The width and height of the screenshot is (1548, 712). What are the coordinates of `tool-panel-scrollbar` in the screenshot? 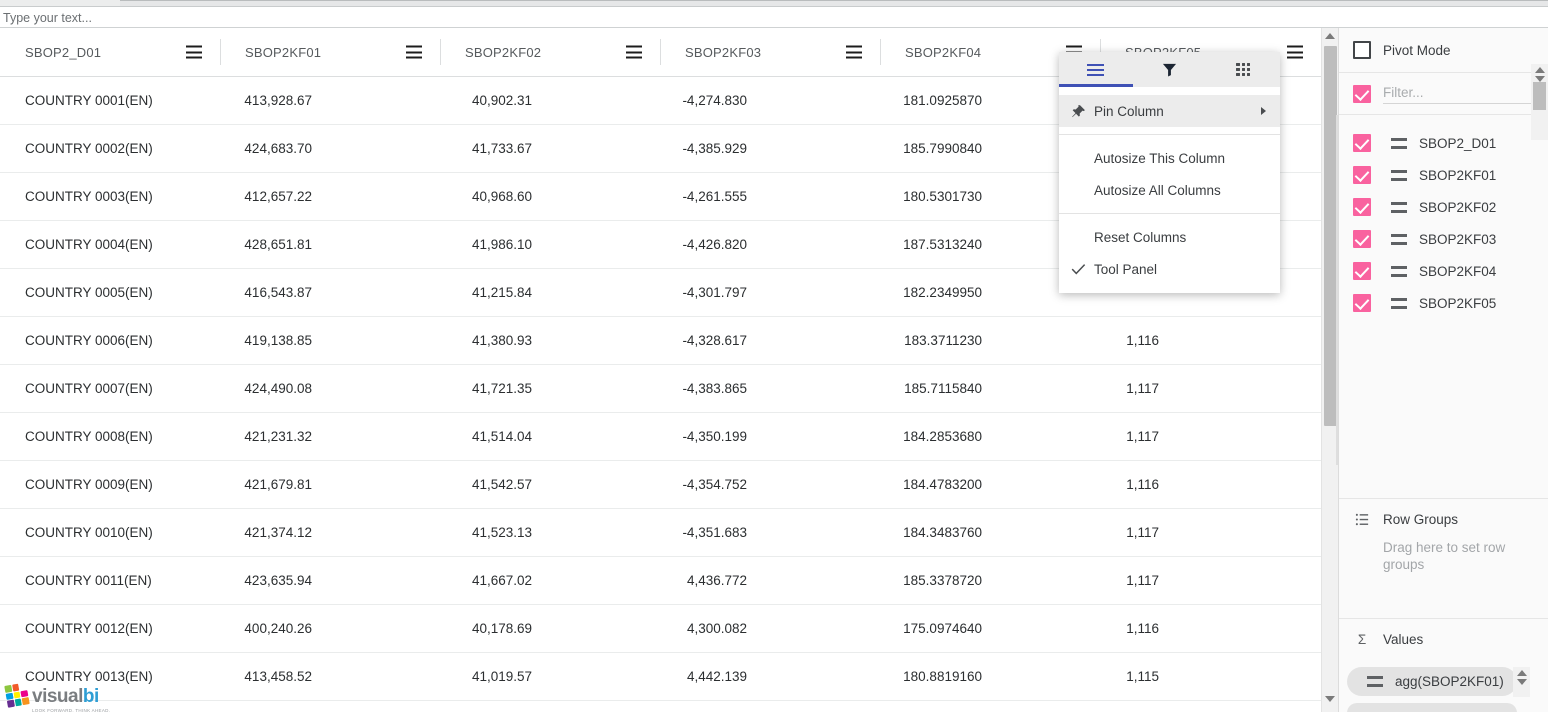 It's located at (1539, 102).